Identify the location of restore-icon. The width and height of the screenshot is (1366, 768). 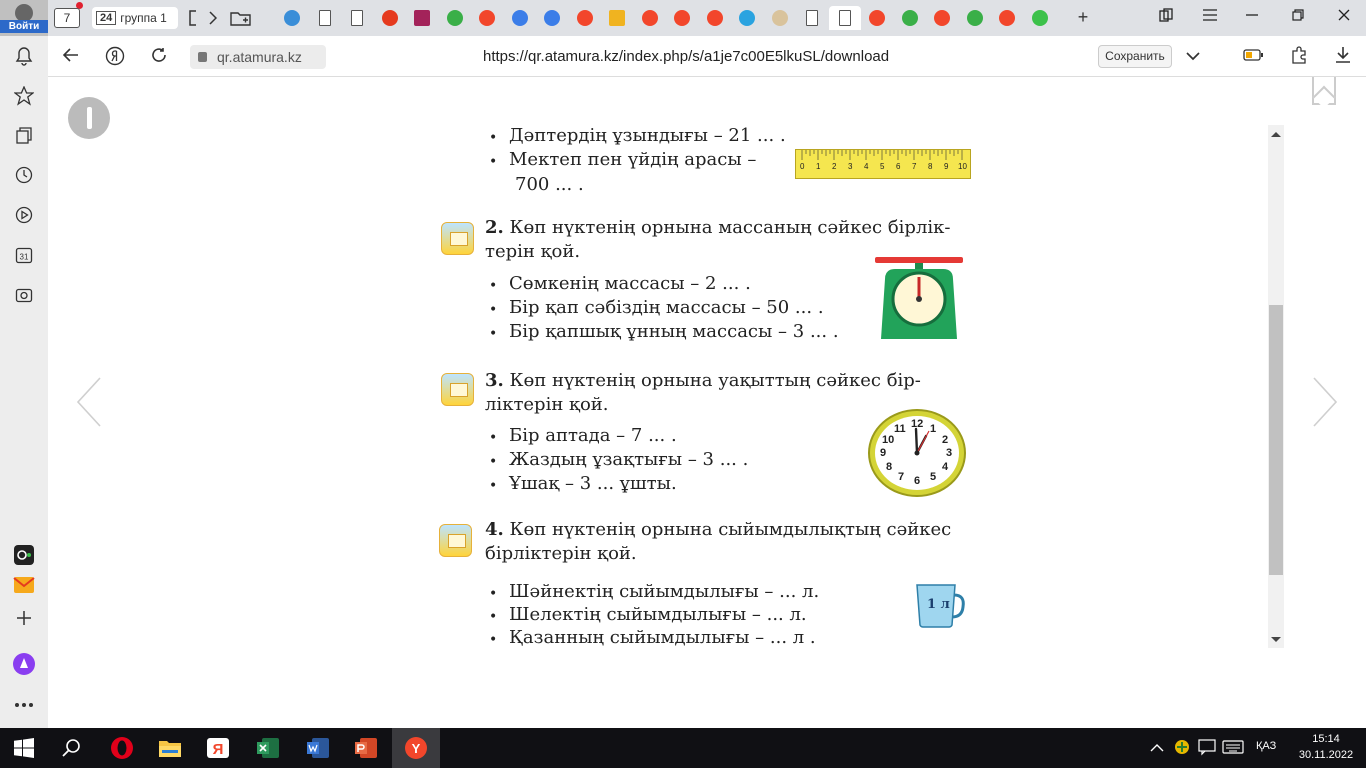
(1298, 18).